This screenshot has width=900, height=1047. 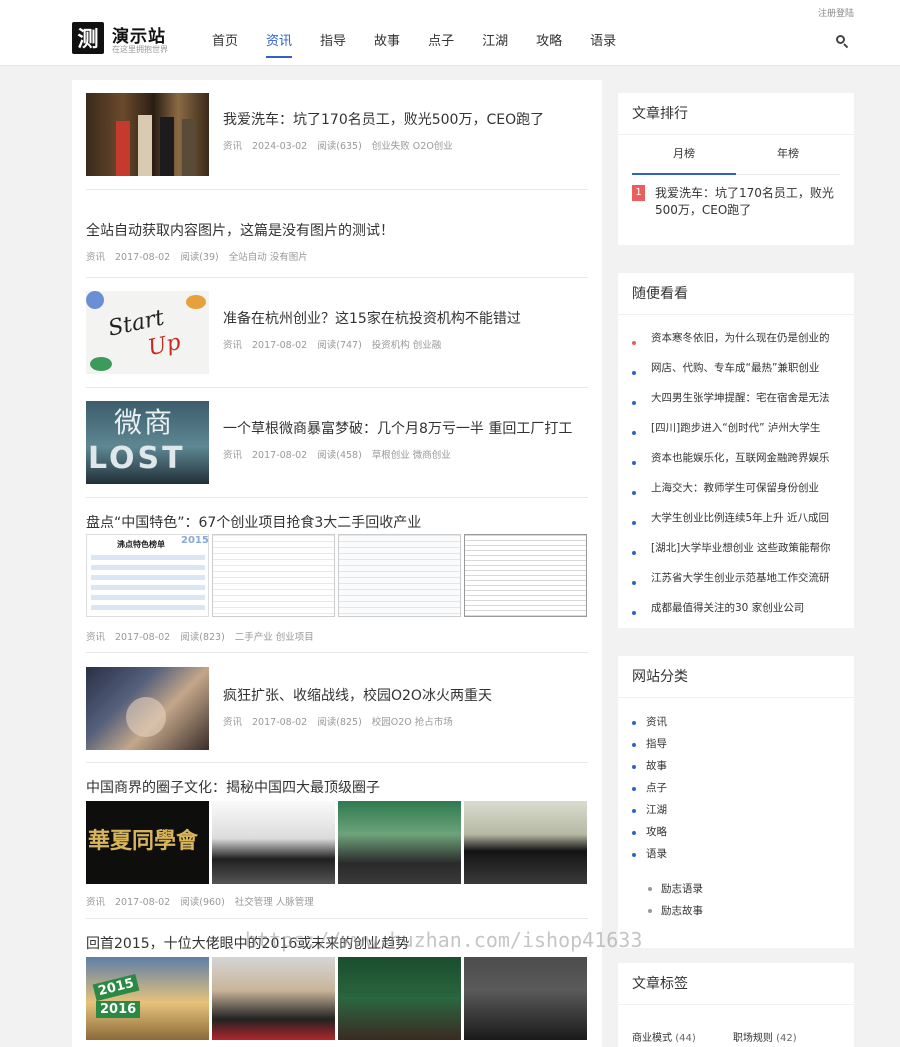 What do you see at coordinates (225, 44) in the screenshot?
I see `nav-home: 首页` at bounding box center [225, 44].